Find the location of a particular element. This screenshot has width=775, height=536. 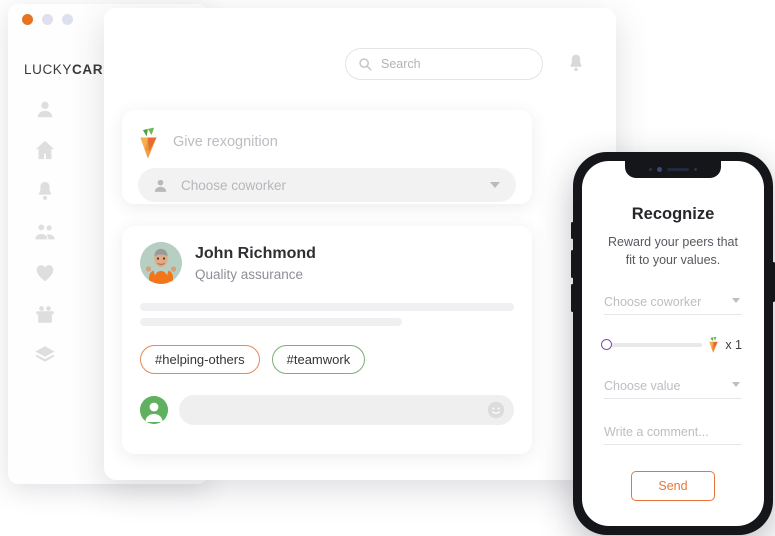

phone-value-select: Choose value is located at coordinates (673, 386).